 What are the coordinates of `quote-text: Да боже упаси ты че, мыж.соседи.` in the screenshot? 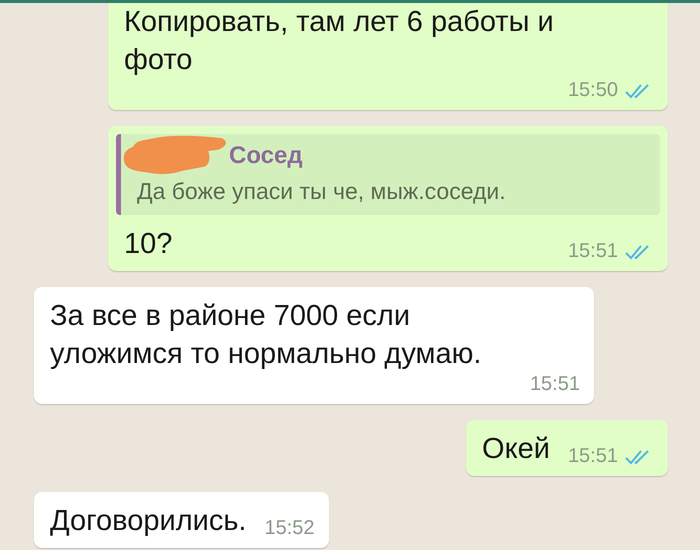 It's located at (322, 191).